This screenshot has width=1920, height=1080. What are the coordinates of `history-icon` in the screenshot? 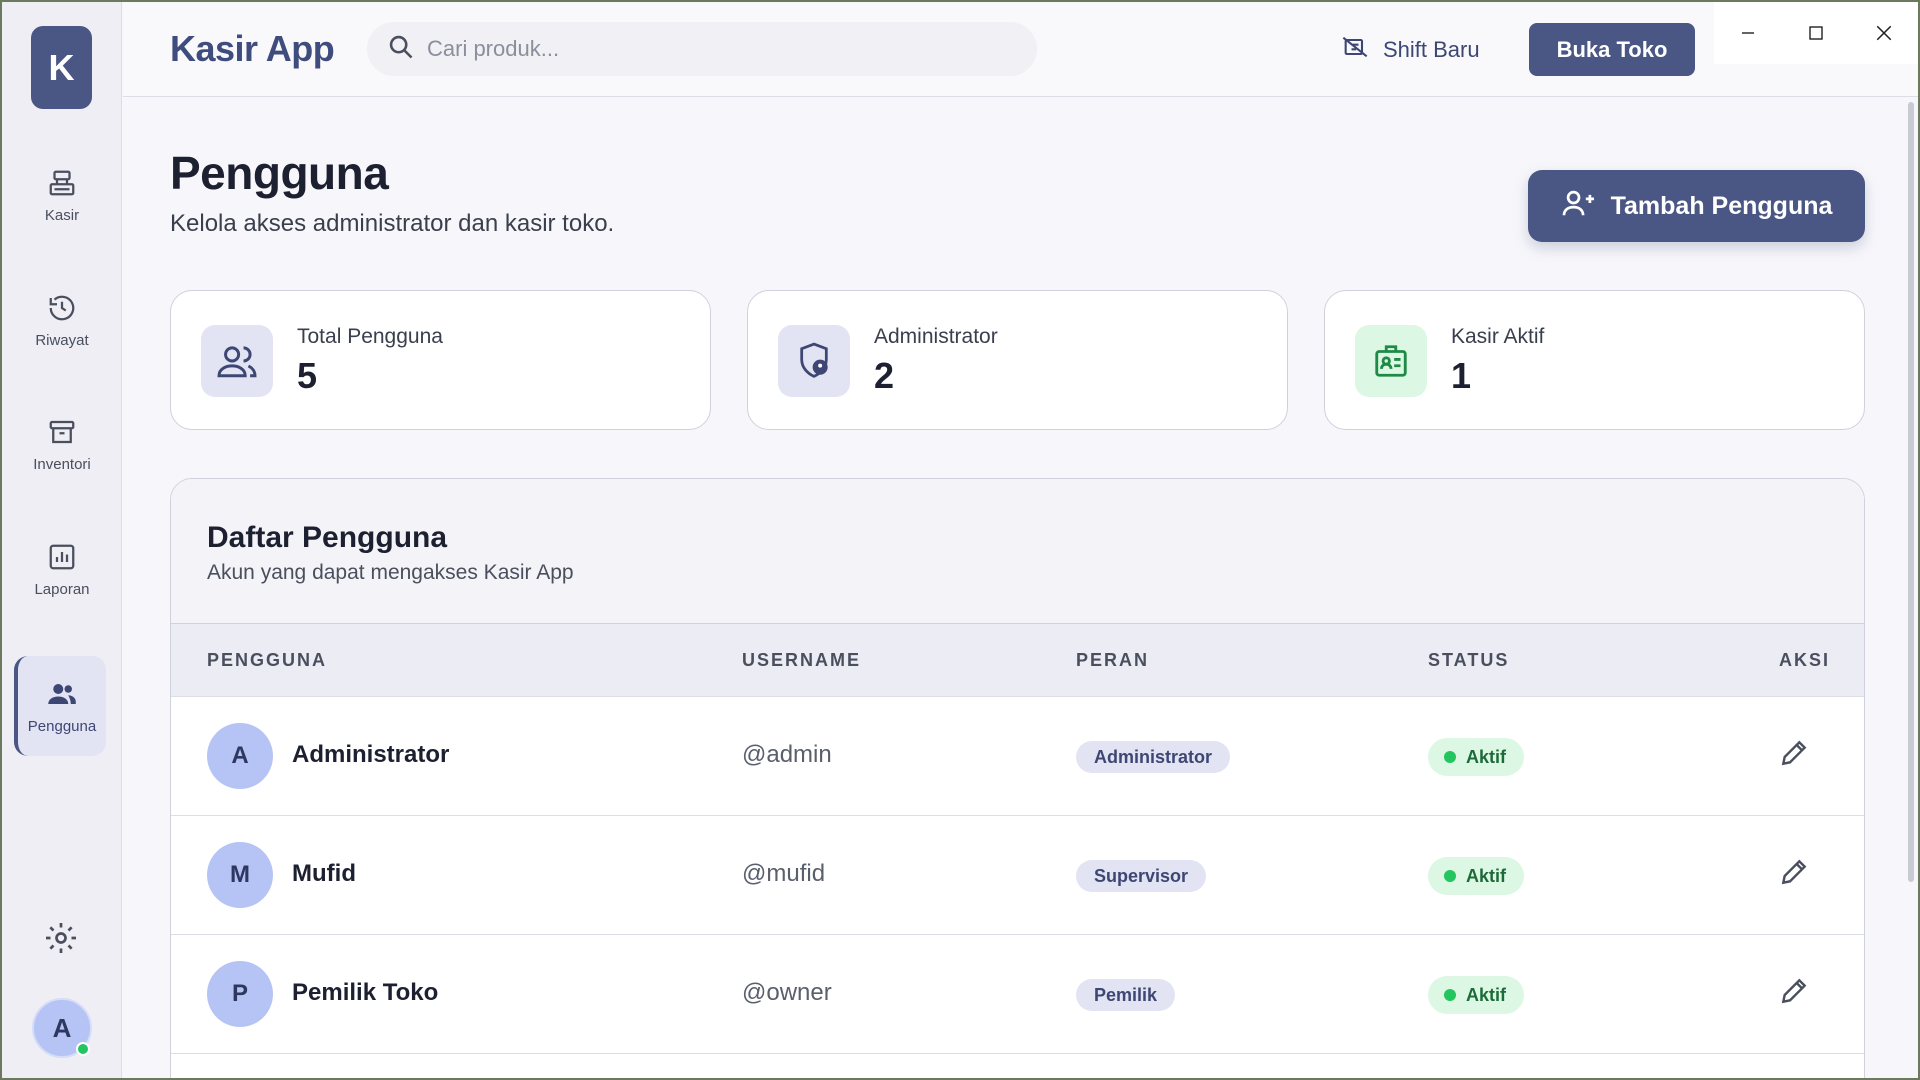 It's located at (62, 308).